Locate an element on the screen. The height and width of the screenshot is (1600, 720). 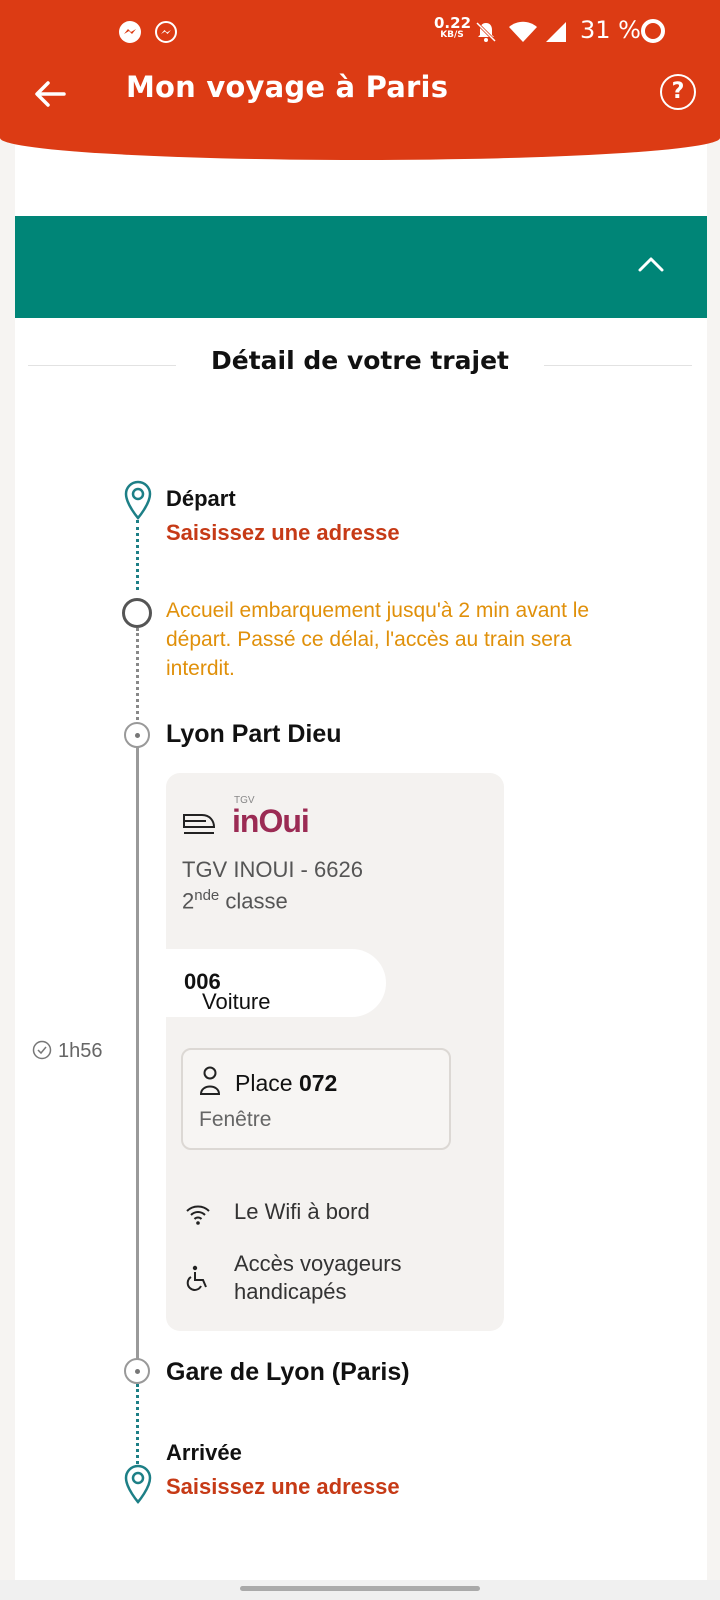
timeline-node is located at coordinates (137, 613).